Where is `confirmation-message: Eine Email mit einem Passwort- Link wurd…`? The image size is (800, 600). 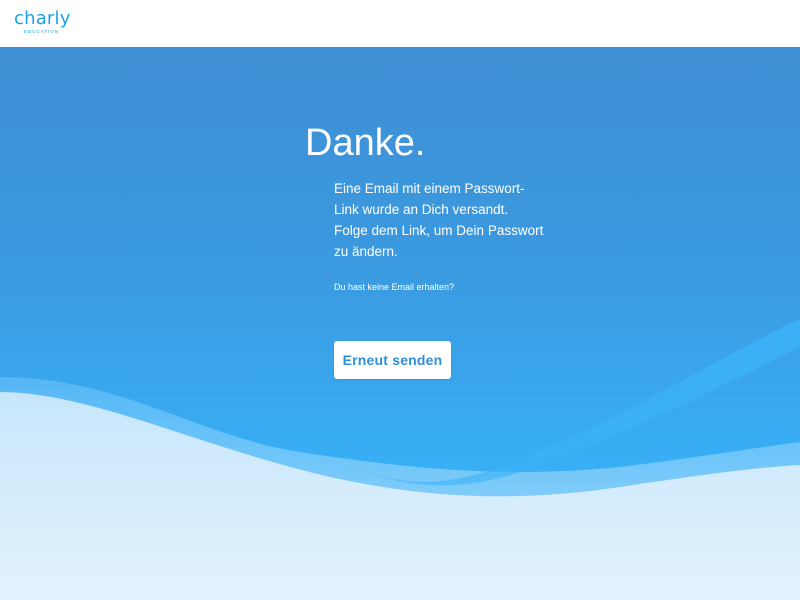
confirmation-message: Eine Email mit einem Passwort- Link wurd… is located at coordinates (444, 220).